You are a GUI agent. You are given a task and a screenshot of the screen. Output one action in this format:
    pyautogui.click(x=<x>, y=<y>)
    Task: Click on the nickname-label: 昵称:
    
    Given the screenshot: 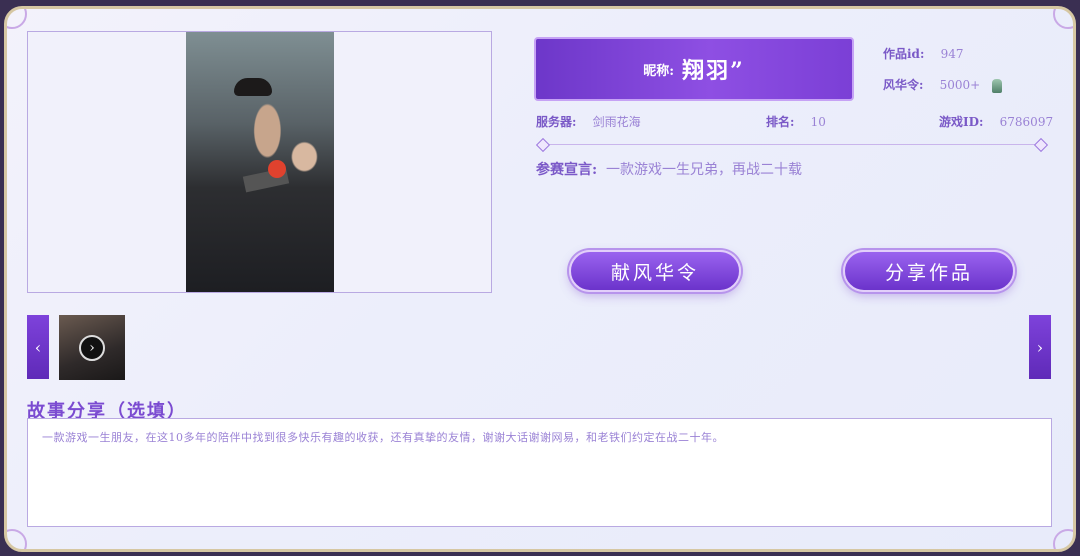 What is the action you would take?
    pyautogui.click(x=659, y=71)
    